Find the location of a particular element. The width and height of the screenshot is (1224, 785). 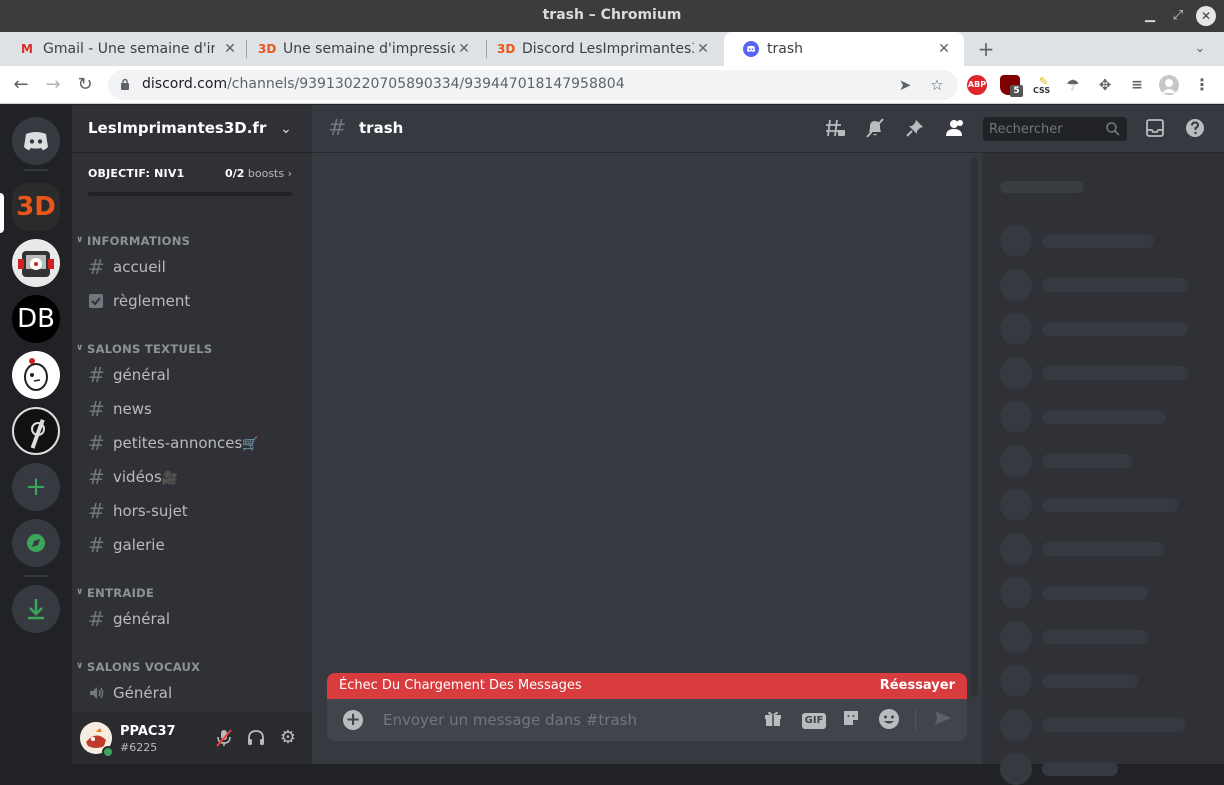

server-dark is located at coordinates (36, 431).